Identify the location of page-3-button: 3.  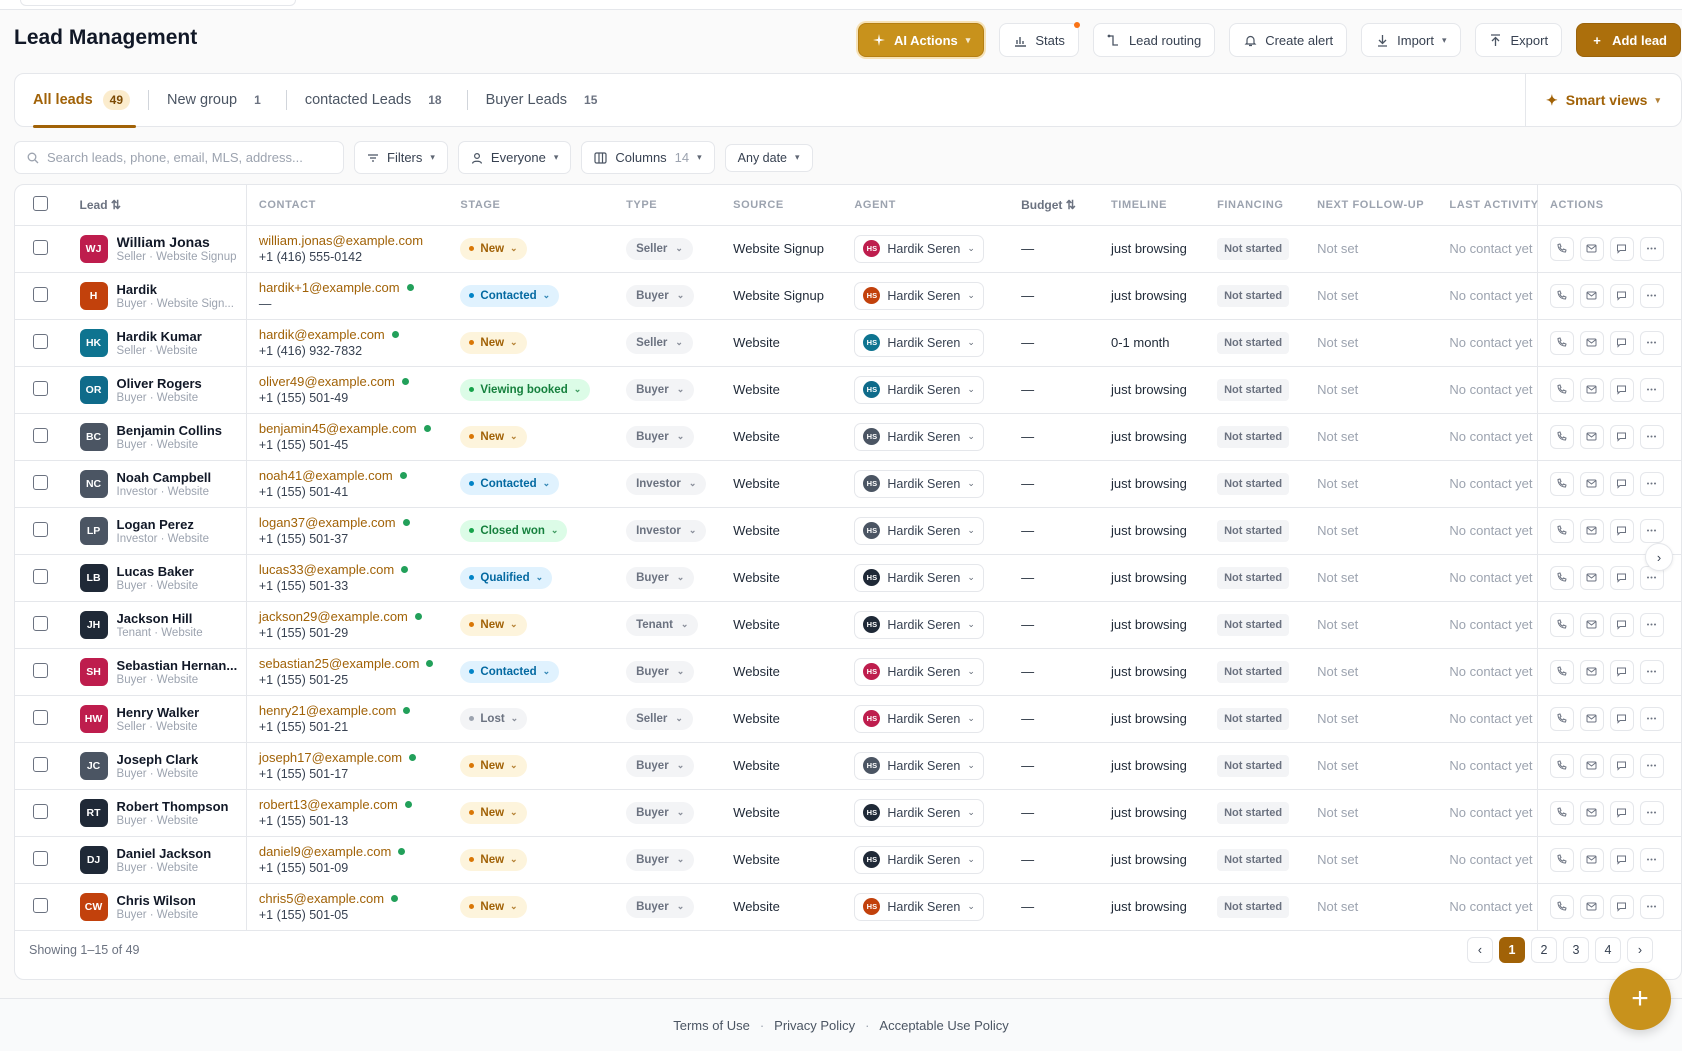
(1576, 950).